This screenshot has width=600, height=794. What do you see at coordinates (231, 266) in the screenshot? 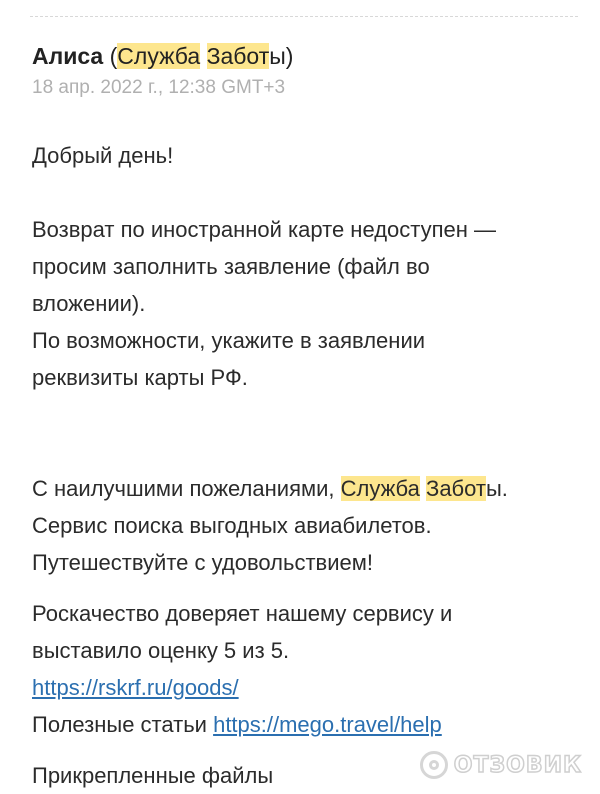
I see `para1-line-2: просим заполнить заявление (файл во` at bounding box center [231, 266].